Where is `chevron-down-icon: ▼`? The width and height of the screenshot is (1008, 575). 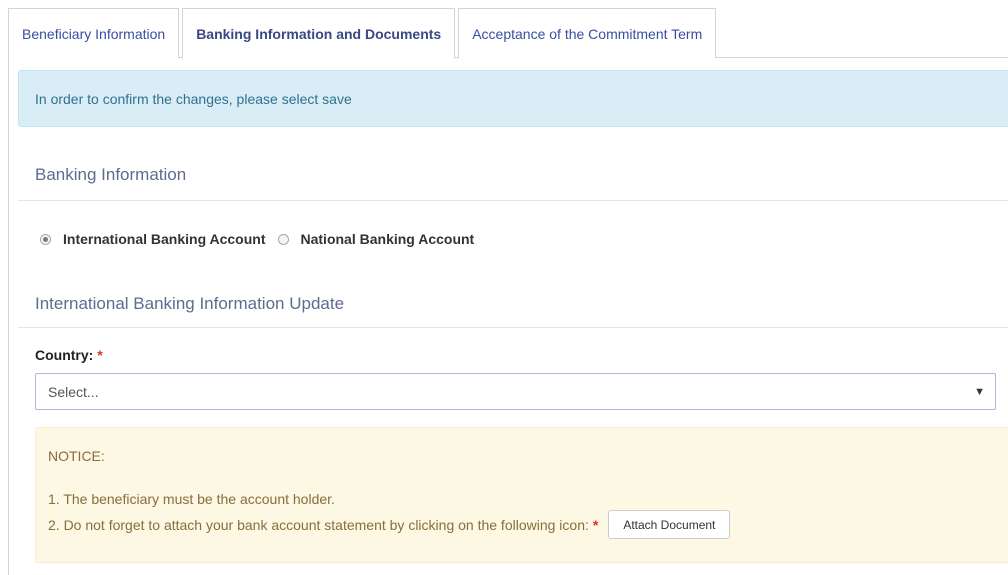
chevron-down-icon: ▼ is located at coordinates (979, 391).